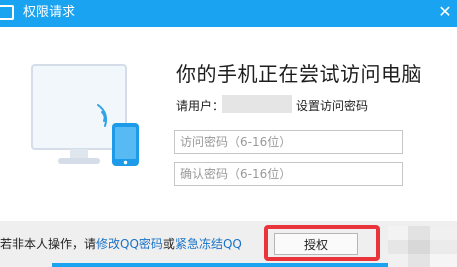 The height and width of the screenshot is (267, 457). I want to click on phone-home-button, so click(125, 162).